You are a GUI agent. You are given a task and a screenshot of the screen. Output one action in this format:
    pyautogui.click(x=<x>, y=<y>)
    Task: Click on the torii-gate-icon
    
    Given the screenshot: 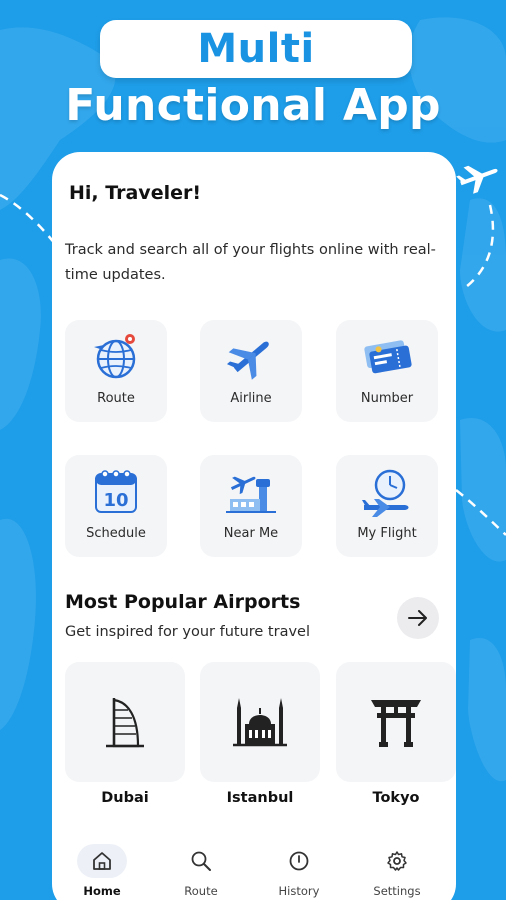 What is the action you would take?
    pyautogui.click(x=396, y=723)
    